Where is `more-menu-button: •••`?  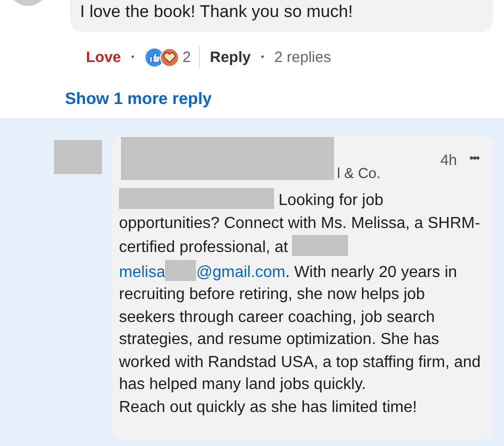
more-menu-button: ••• is located at coordinates (474, 158).